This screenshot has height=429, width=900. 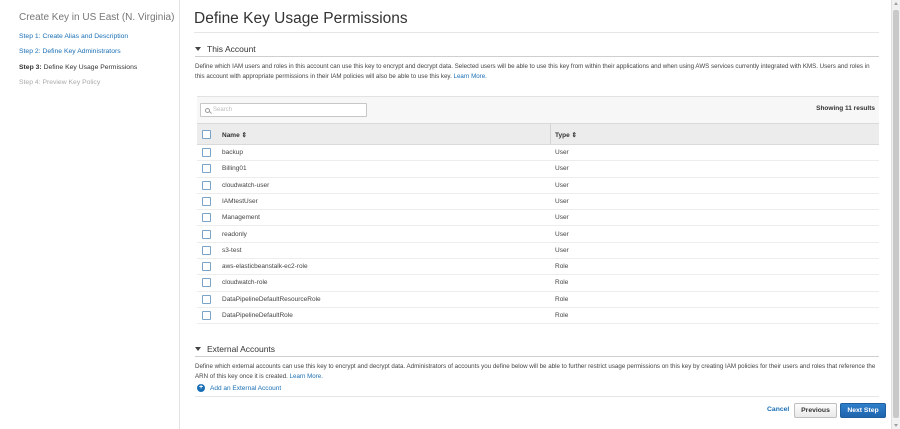 What do you see at coordinates (550, 134) in the screenshot?
I see `column-divider` at bounding box center [550, 134].